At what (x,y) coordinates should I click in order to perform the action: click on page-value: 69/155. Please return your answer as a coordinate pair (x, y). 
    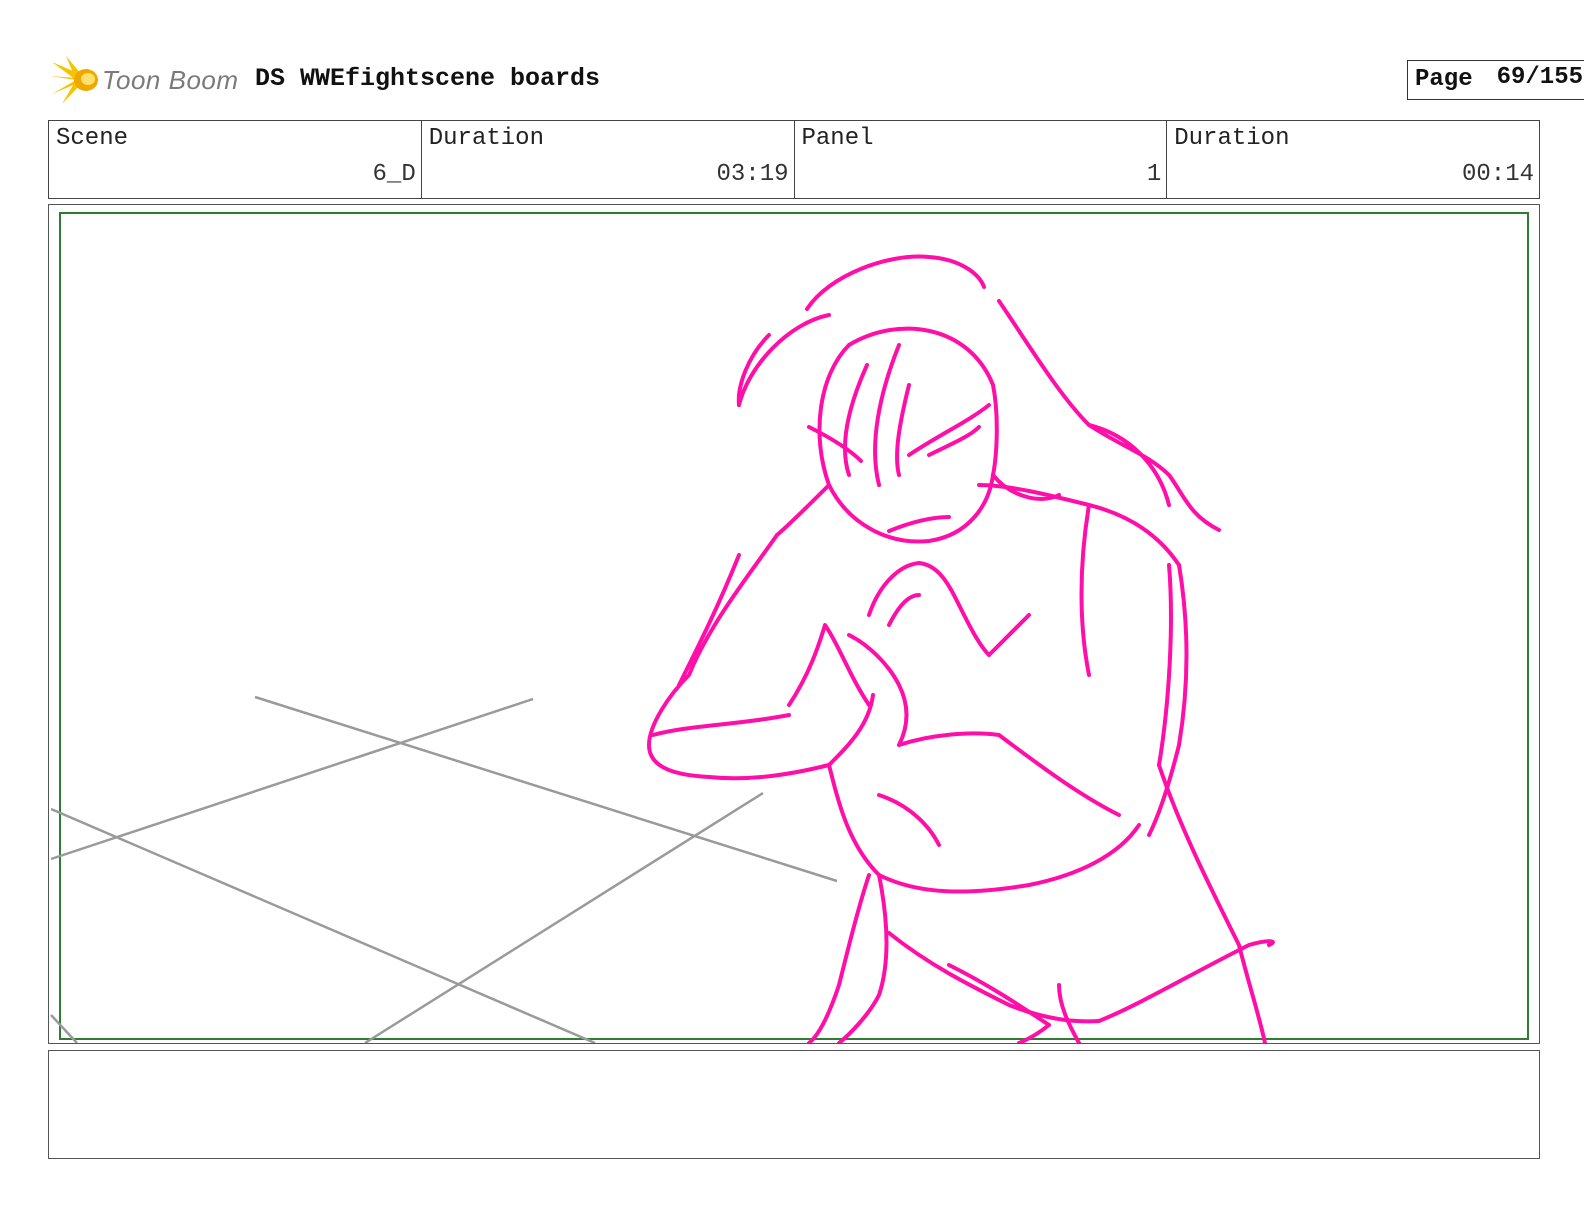
    Looking at the image, I should click on (1539, 77).